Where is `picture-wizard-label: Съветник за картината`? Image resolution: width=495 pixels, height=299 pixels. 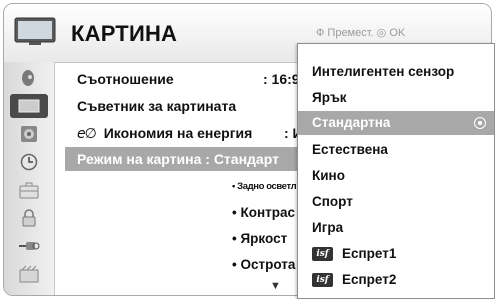
picture-wizard-label: Съветник за картината is located at coordinates (157, 106).